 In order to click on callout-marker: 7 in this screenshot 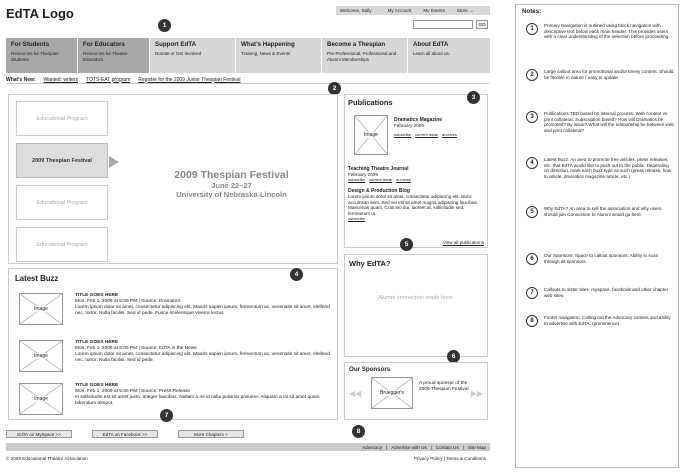, I will do `click(166, 415)`.